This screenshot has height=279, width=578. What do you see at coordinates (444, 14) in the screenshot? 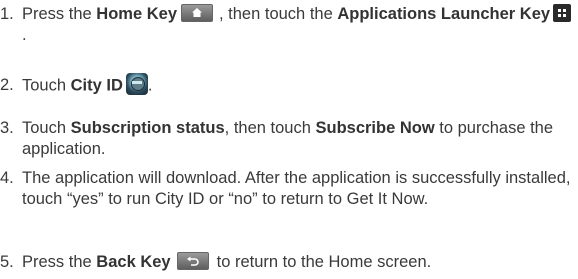
I see `apps-launcher-key-label: Applications Launcher Key` at bounding box center [444, 14].